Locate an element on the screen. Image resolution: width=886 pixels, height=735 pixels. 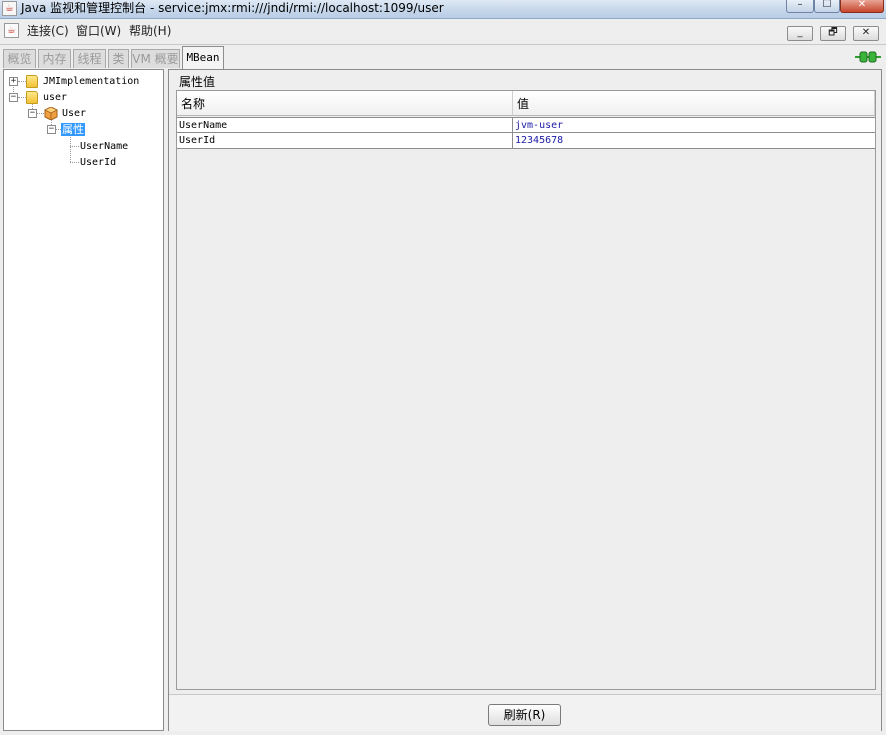
tree-node-attr-username: UserName is located at coordinates (83, 146).